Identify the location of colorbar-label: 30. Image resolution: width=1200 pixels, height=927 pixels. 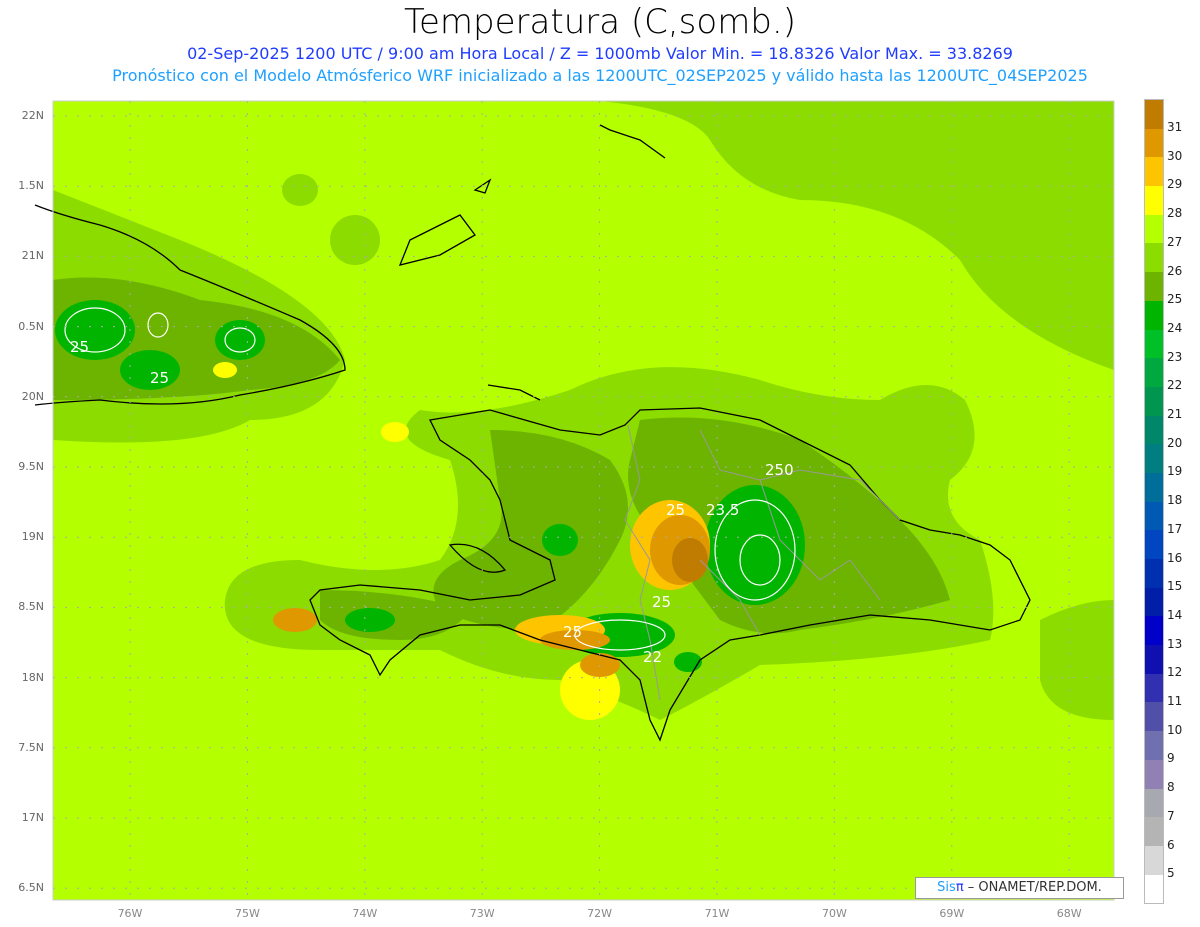
(1175, 155).